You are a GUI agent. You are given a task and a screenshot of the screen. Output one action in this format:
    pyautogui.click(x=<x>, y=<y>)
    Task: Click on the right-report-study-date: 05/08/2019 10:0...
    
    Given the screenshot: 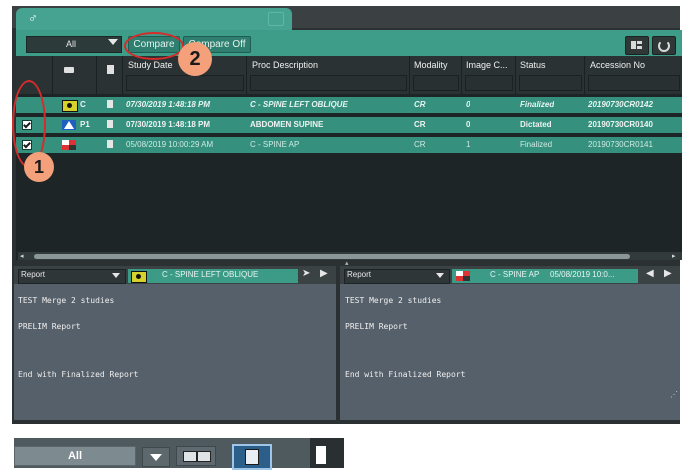 What is the action you would take?
    pyautogui.click(x=582, y=274)
    